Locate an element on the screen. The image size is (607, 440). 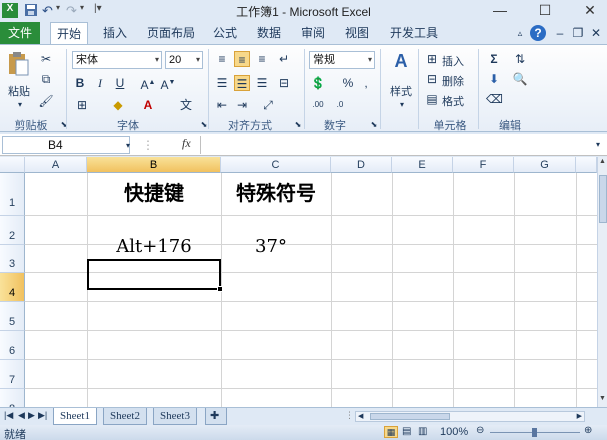
orientation-icon: ⤢ is located at coordinates (268, 105).